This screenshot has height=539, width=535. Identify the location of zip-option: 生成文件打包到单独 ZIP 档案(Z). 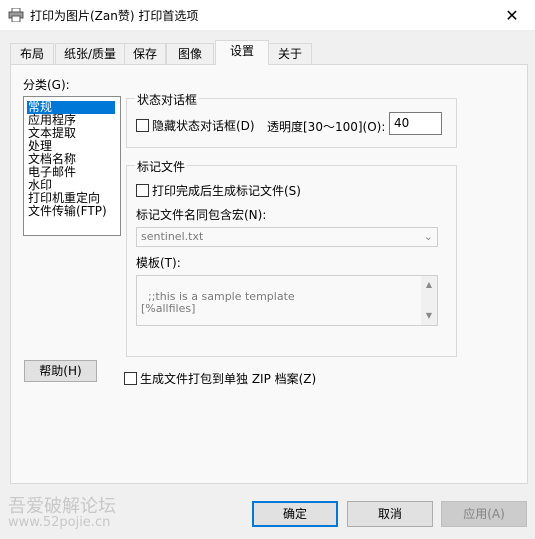
(220, 378).